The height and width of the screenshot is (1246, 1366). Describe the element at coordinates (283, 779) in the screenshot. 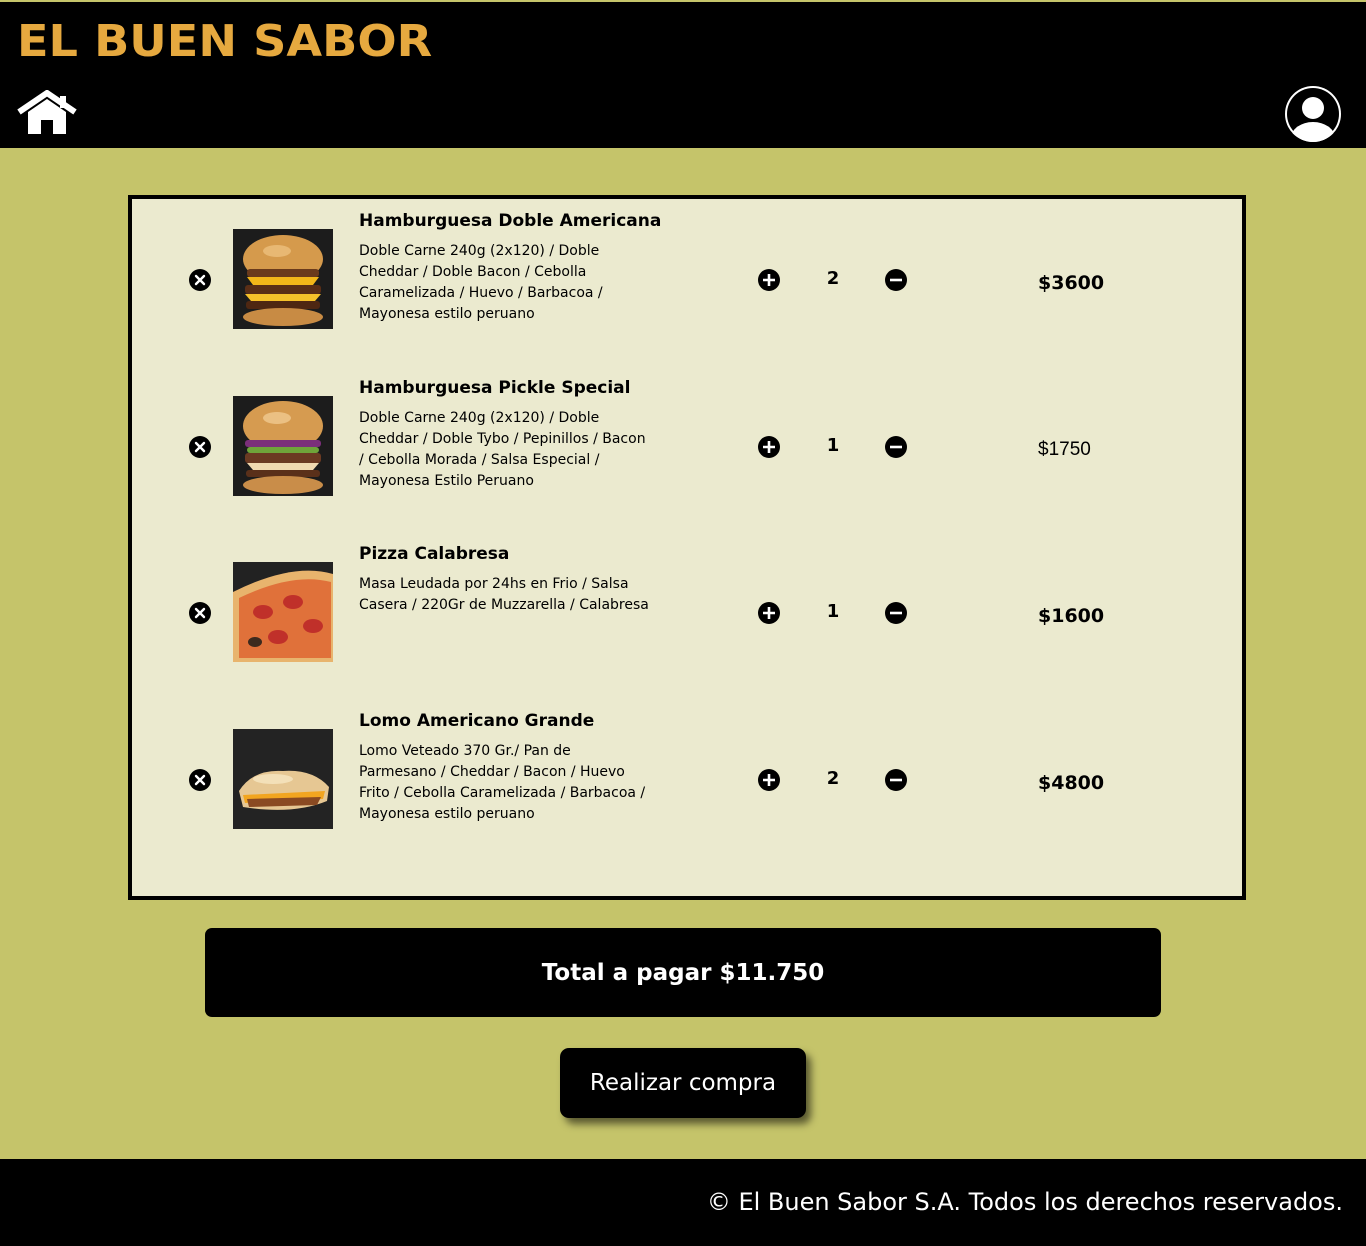

I see `sandwich-photo` at that location.